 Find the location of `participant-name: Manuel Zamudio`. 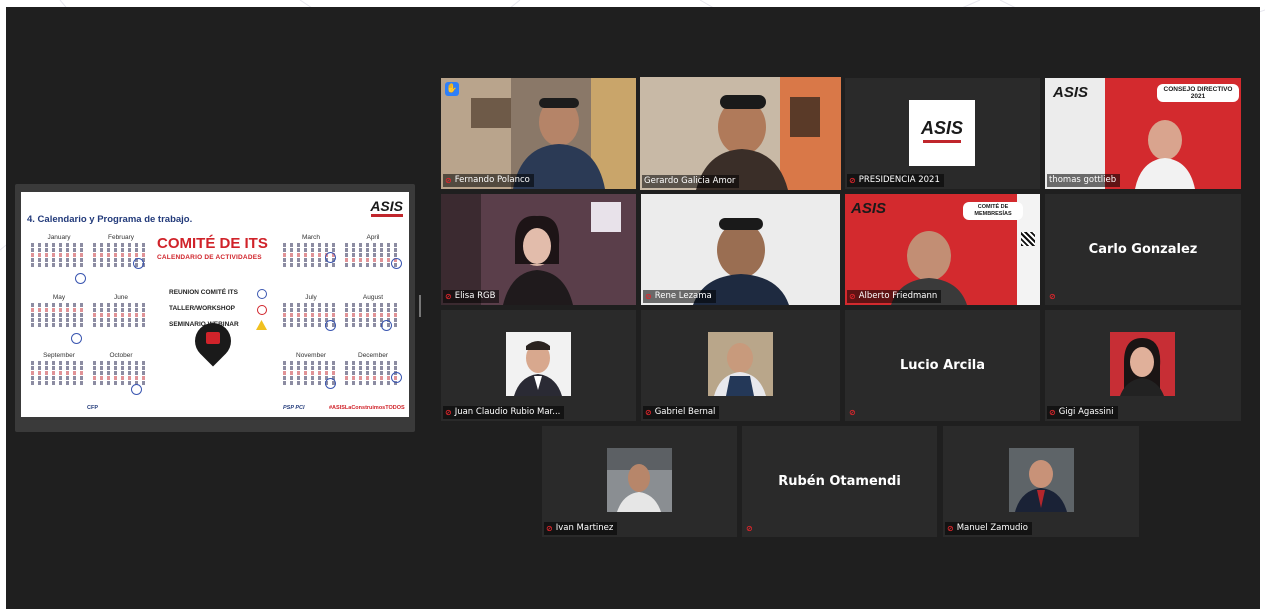

participant-name: Manuel Zamudio is located at coordinates (992, 528).